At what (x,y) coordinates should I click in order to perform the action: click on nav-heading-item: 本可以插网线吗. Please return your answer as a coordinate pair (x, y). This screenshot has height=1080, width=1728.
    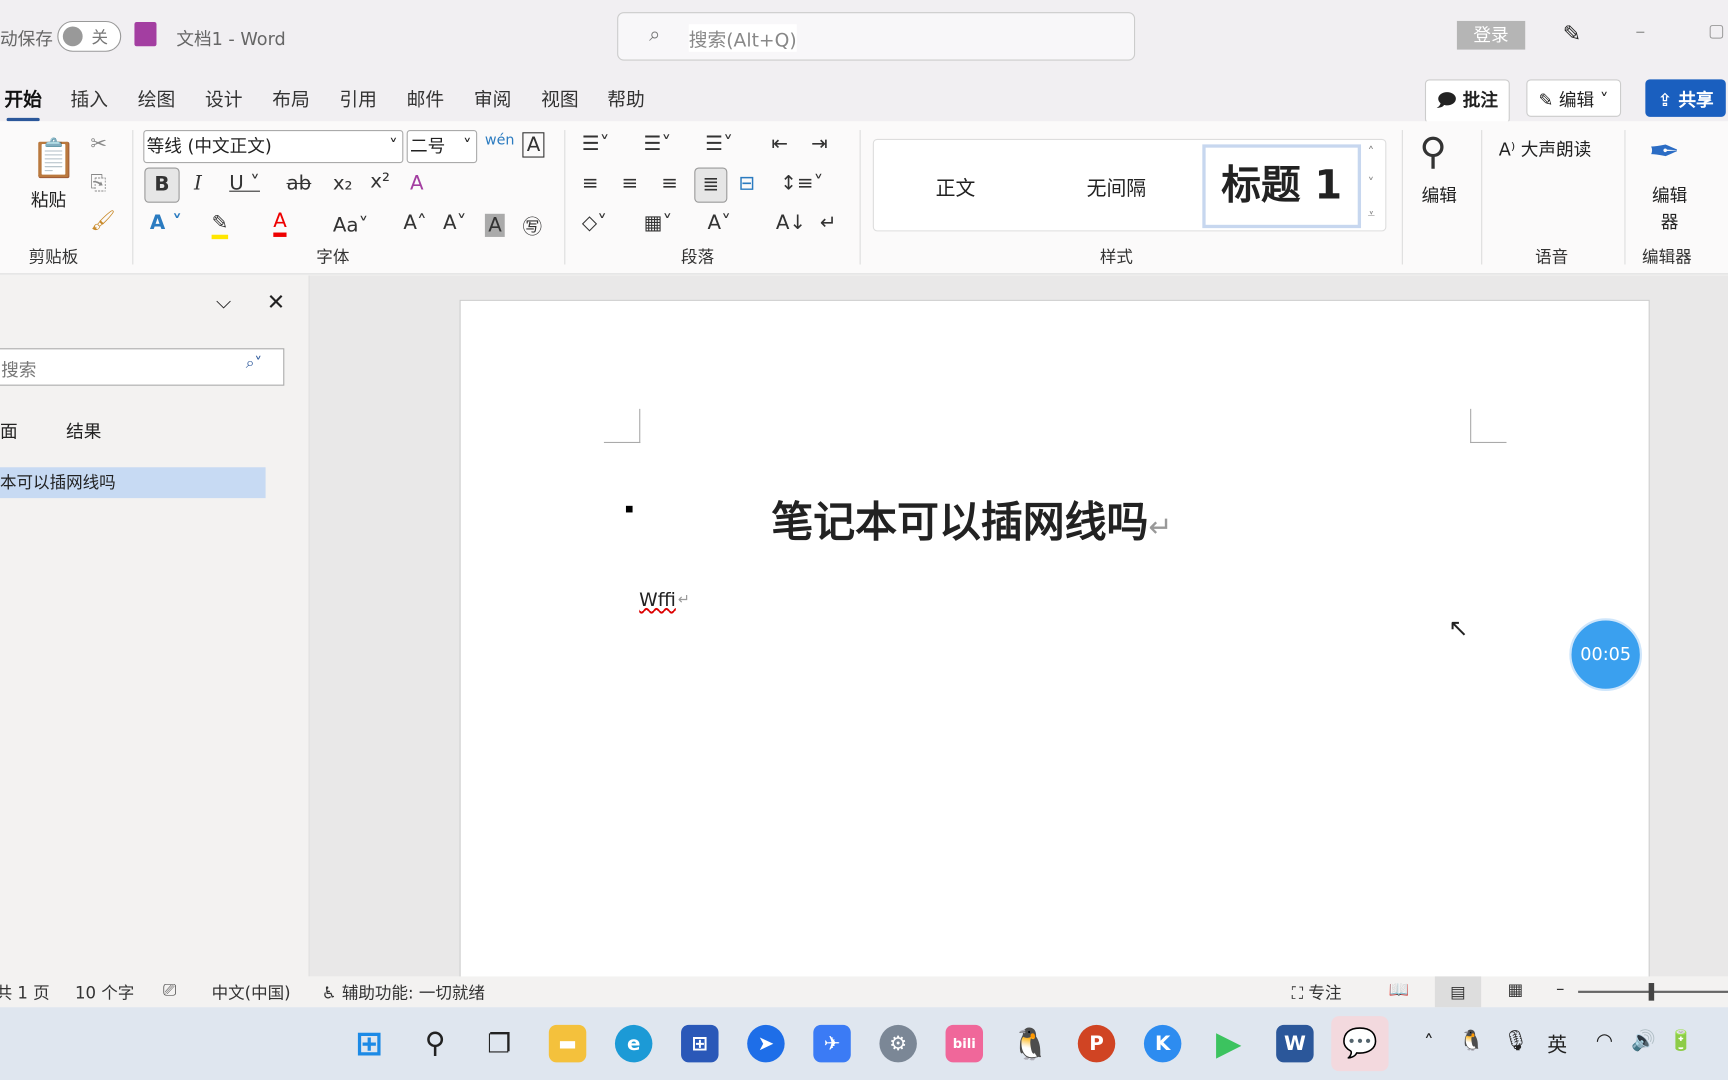
    Looking at the image, I should click on (133, 483).